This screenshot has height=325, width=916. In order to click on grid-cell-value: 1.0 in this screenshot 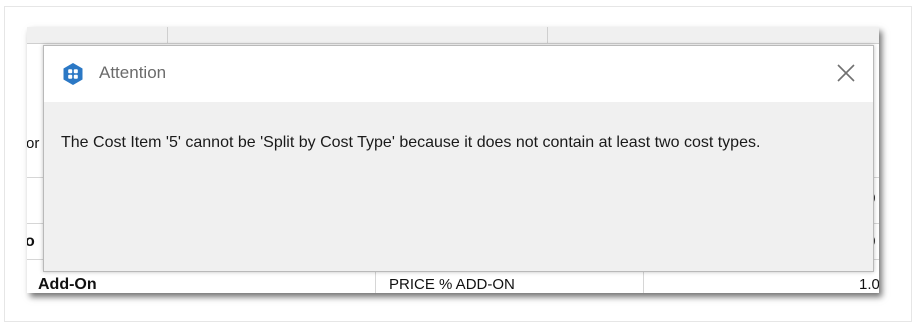, I will do `click(869, 284)`.